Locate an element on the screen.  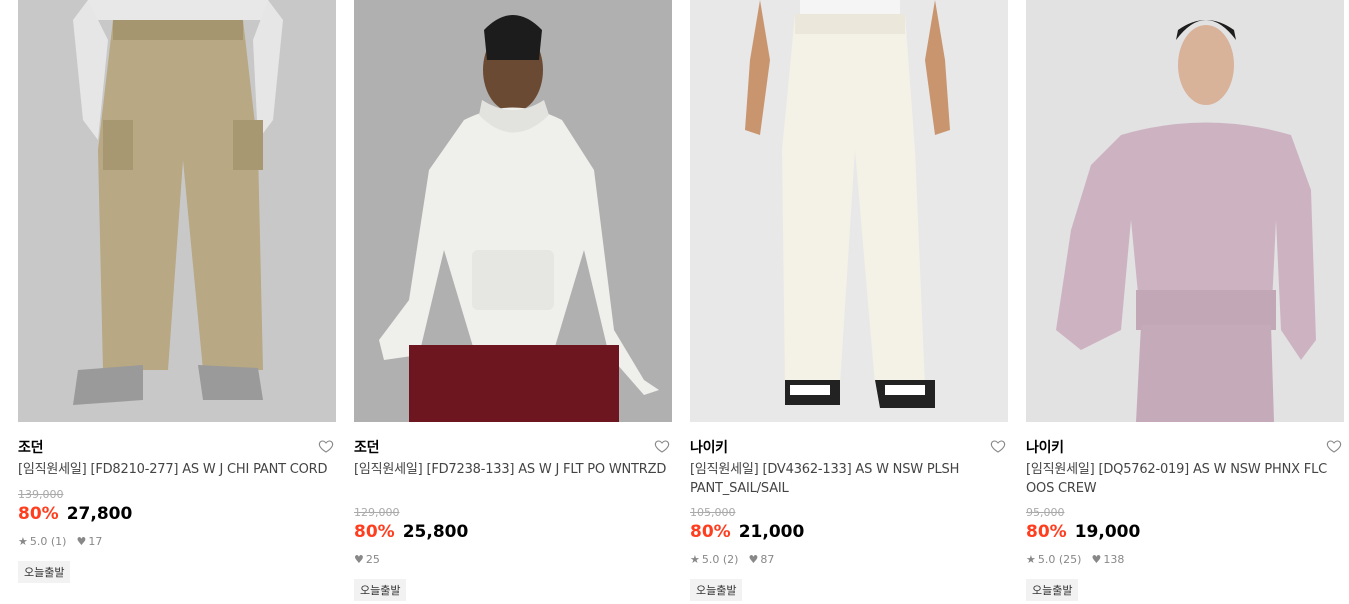
product-meta: ★ 5.0 (1) ♥ 17 is located at coordinates (60, 541).